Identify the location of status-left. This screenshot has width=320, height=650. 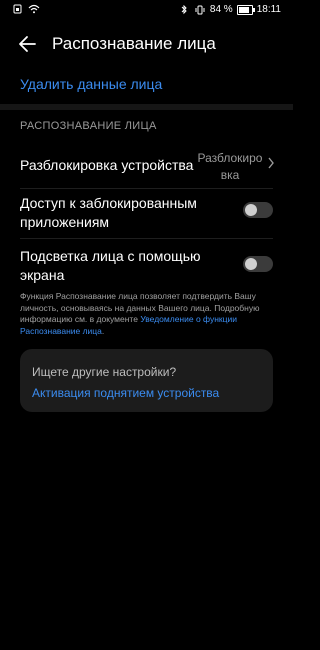
(26, 9).